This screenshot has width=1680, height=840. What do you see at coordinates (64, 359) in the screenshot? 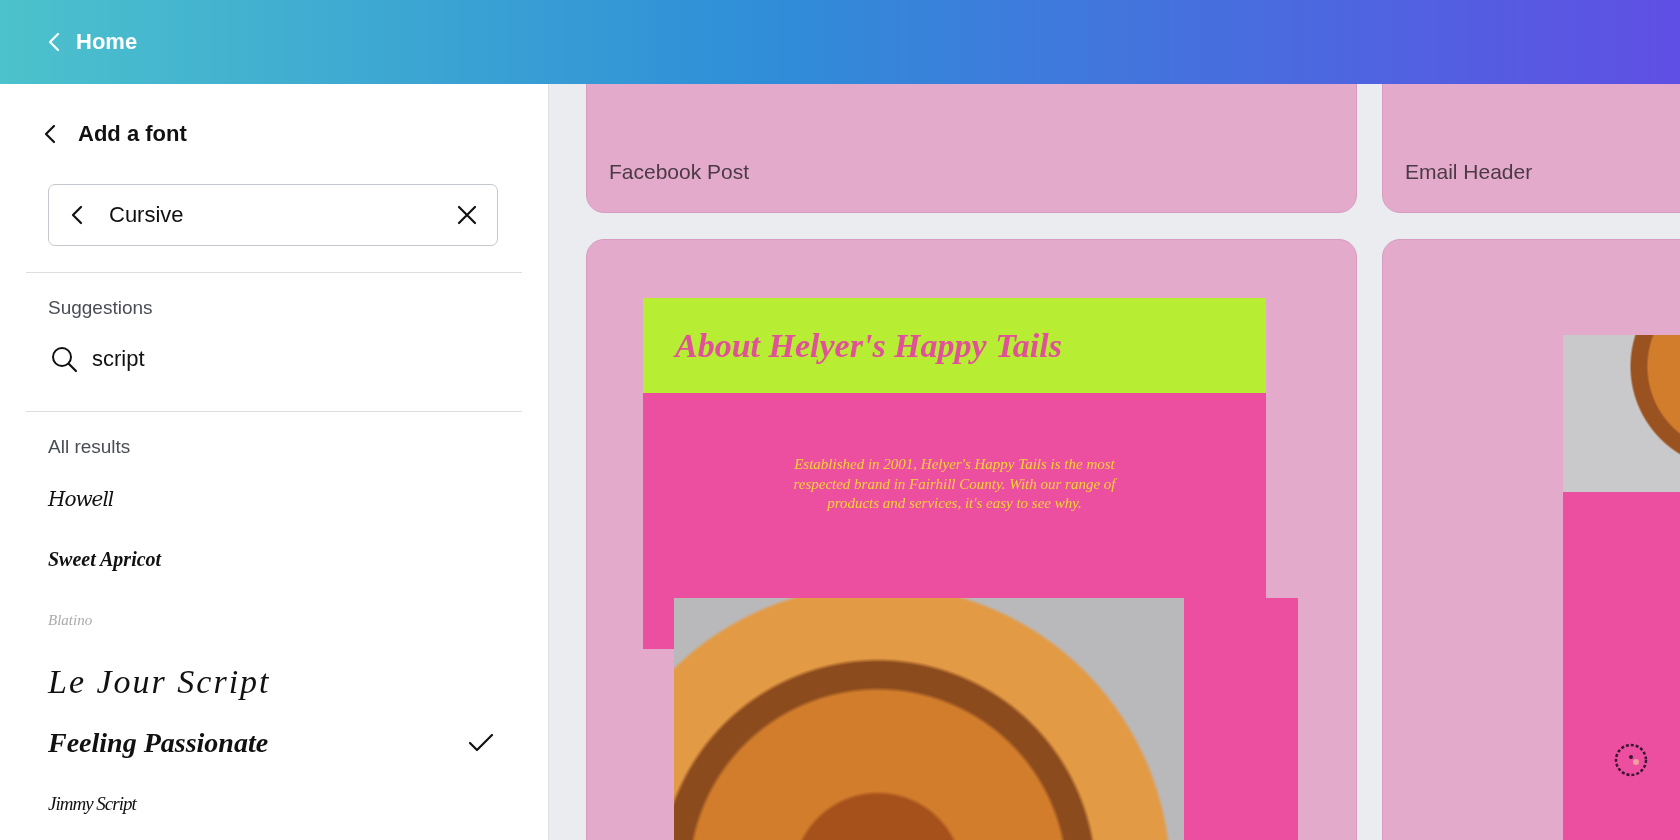
I see `search-icon` at bounding box center [64, 359].